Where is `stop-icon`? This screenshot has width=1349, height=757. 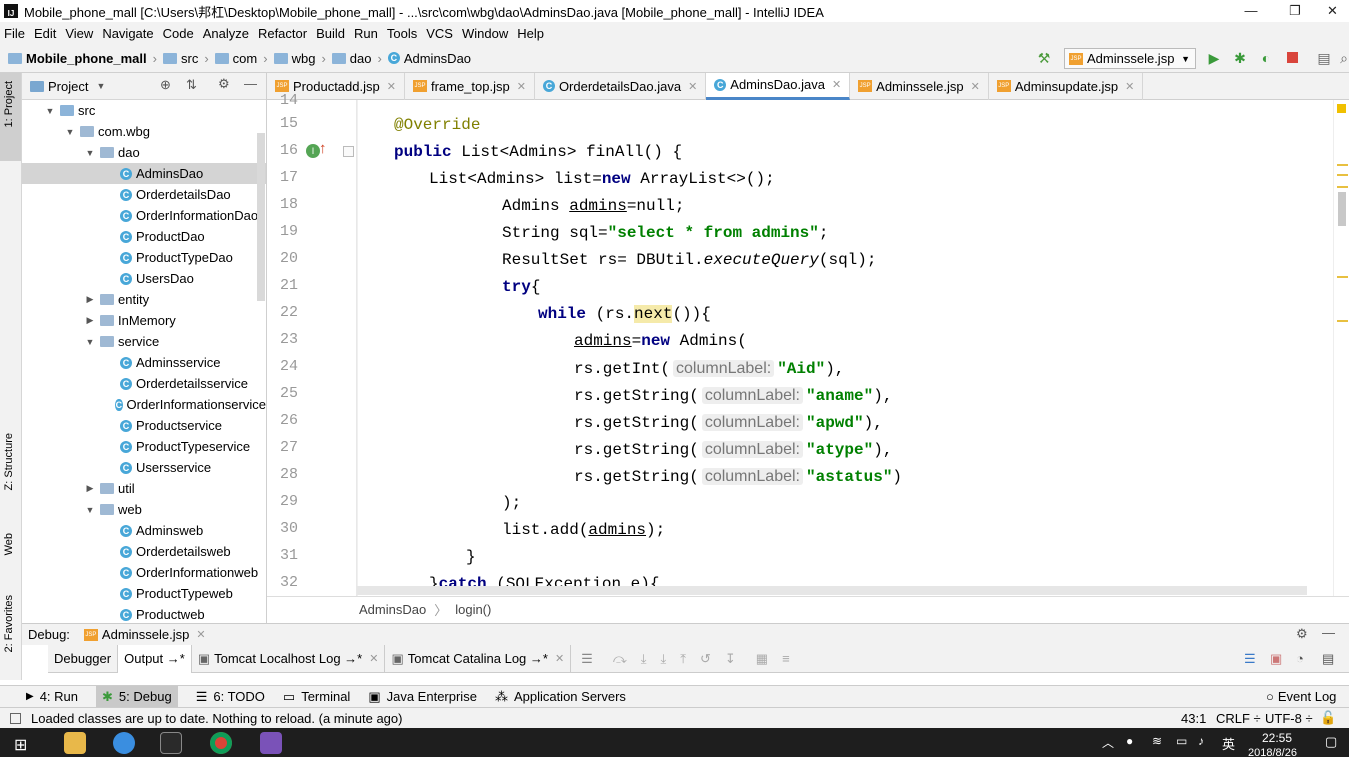
stop-icon is located at coordinates (1292, 58).